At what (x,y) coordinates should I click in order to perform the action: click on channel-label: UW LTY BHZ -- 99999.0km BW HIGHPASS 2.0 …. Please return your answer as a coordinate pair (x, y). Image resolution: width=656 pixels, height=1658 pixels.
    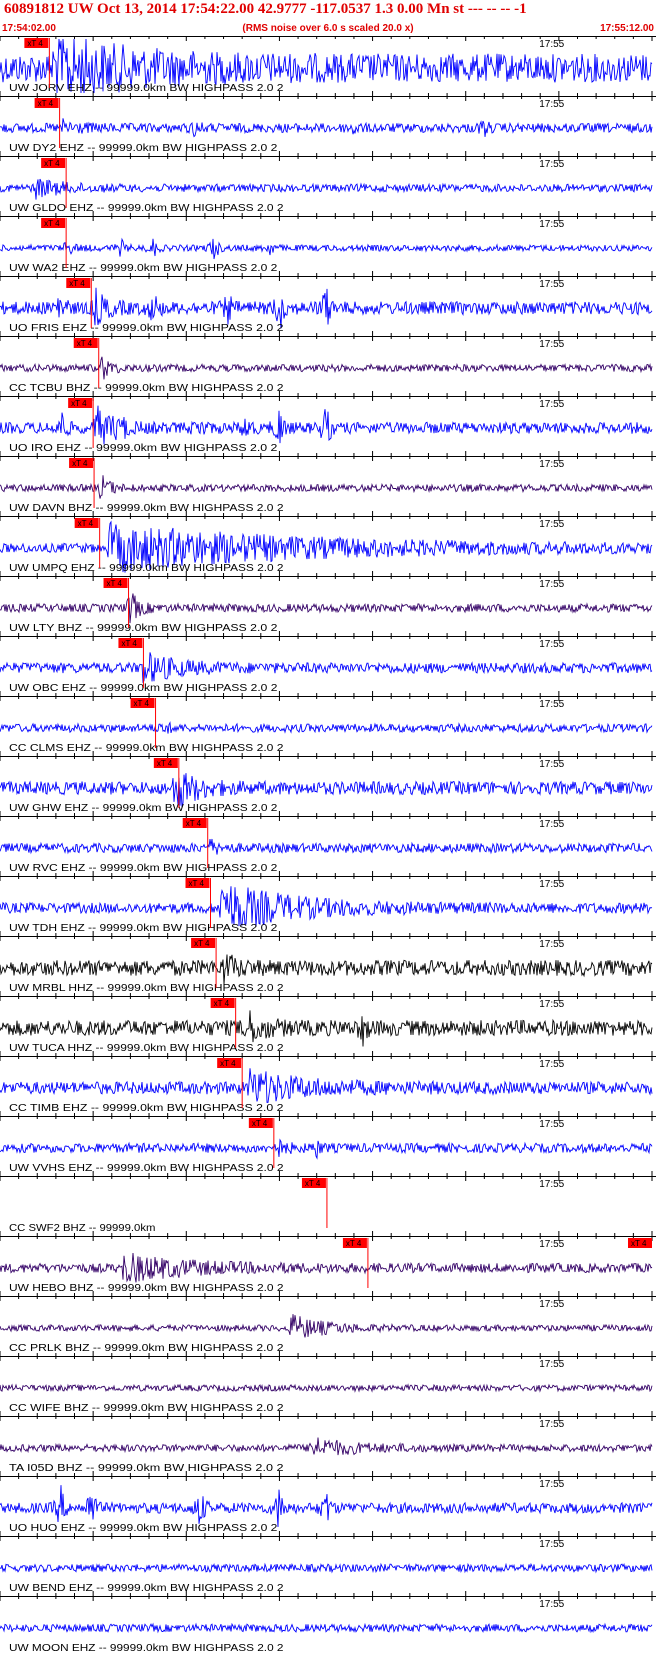
    Looking at the image, I should click on (143, 628).